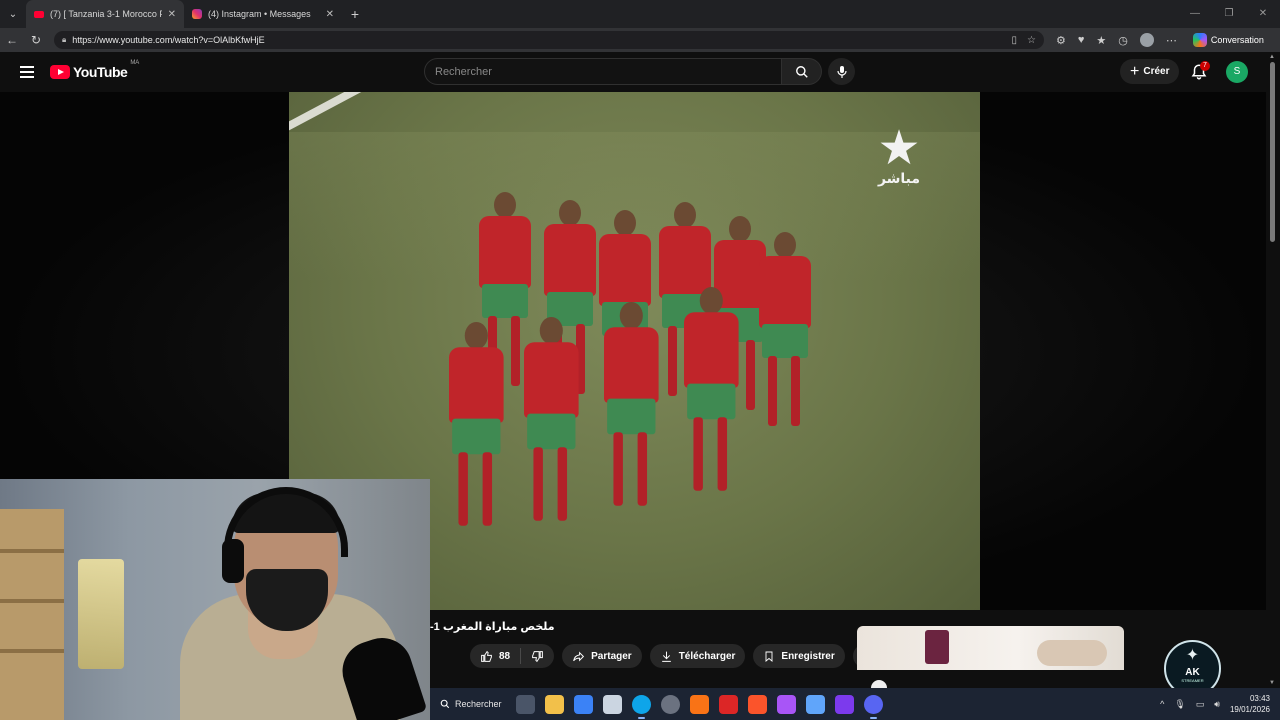  What do you see at coordinates (1272, 152) in the screenshot?
I see `scrollbar-thumb` at bounding box center [1272, 152].